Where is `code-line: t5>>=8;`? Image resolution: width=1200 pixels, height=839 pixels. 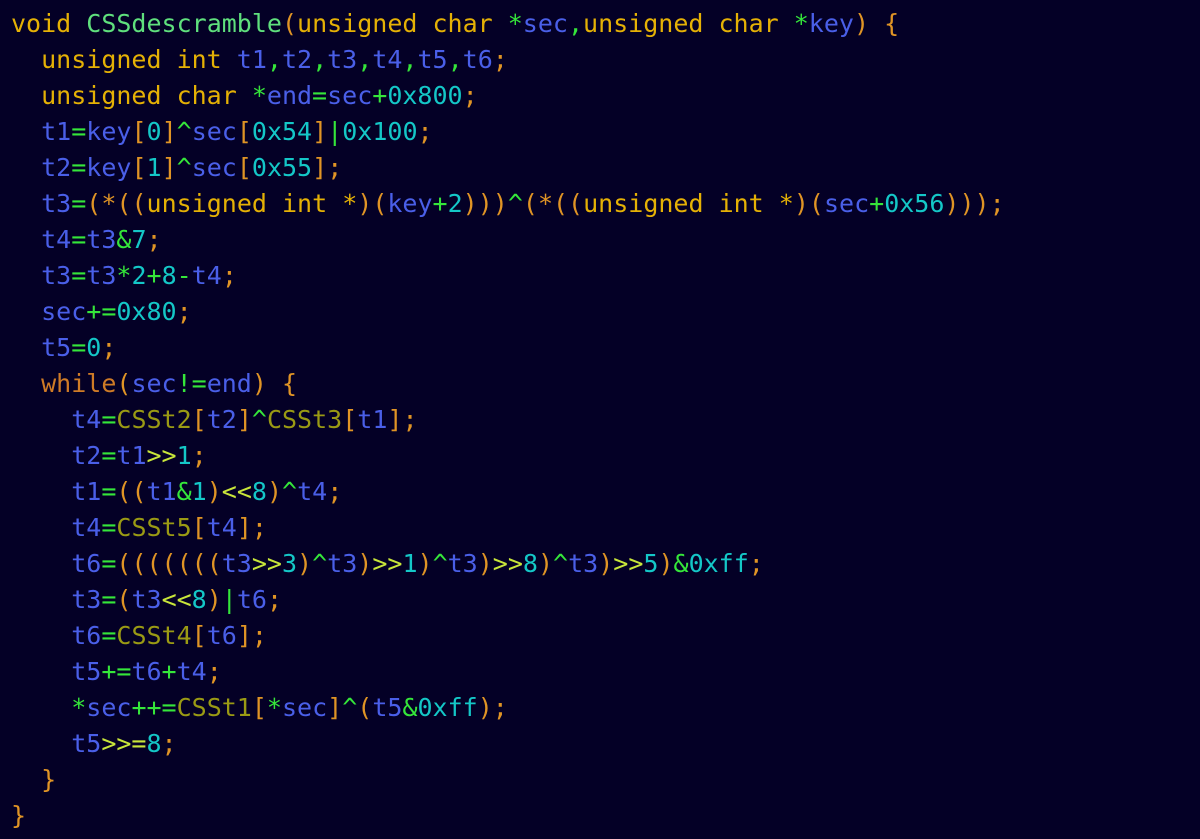 code-line: t5>>=8; is located at coordinates (605, 744).